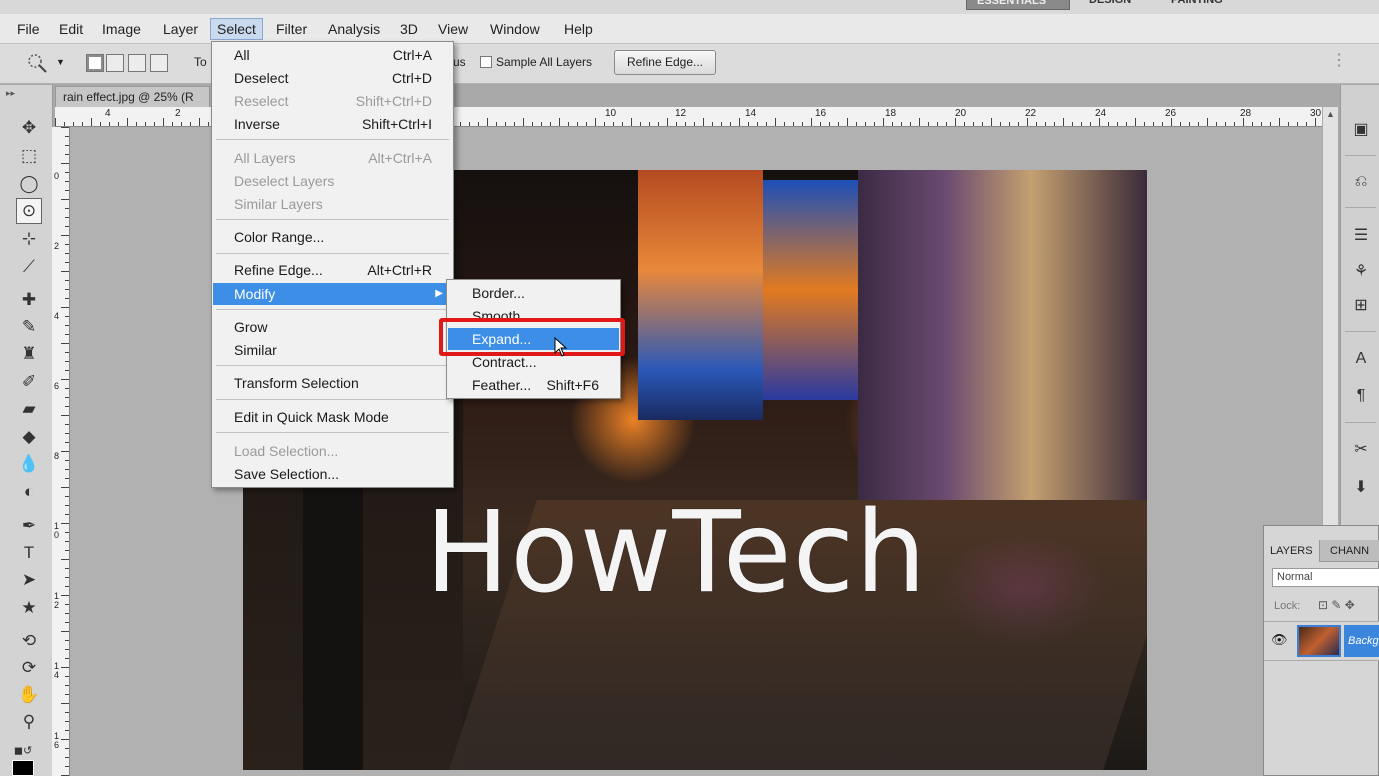 The width and height of the screenshot is (1379, 776). Describe the element at coordinates (1361, 129) in the screenshot. I see `mini-bridge-icon: ▣` at that location.